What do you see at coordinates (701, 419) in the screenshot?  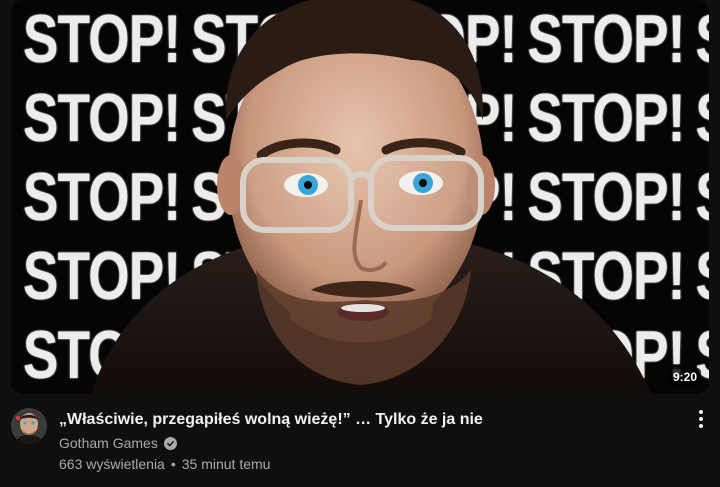 I see `more-vert-icon` at bounding box center [701, 419].